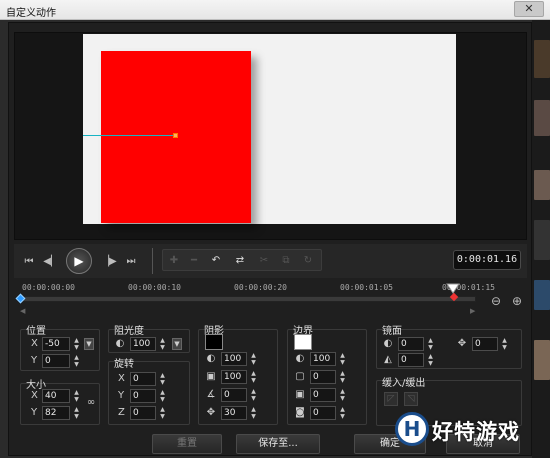 The height and width of the screenshot is (458, 550). What do you see at coordinates (36, 331) in the screenshot?
I see `position-label: 位置` at bounding box center [36, 331].